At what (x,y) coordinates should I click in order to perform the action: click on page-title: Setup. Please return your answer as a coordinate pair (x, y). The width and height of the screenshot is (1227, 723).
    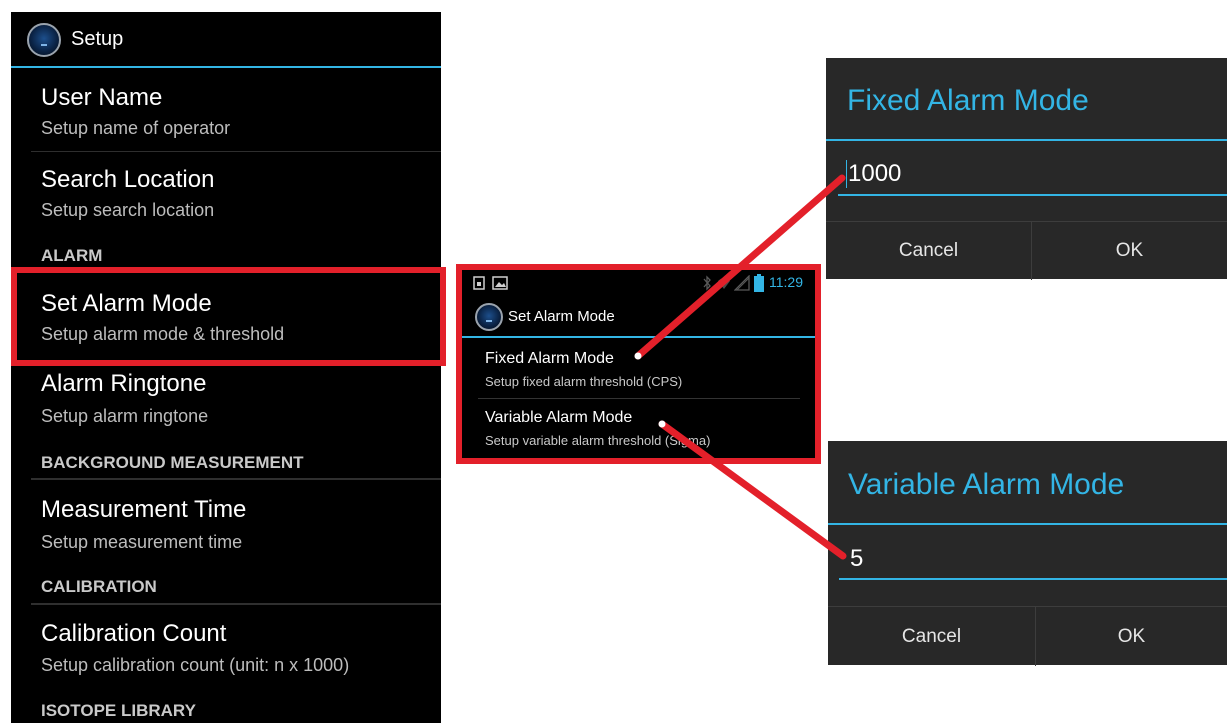
    Looking at the image, I should click on (97, 39).